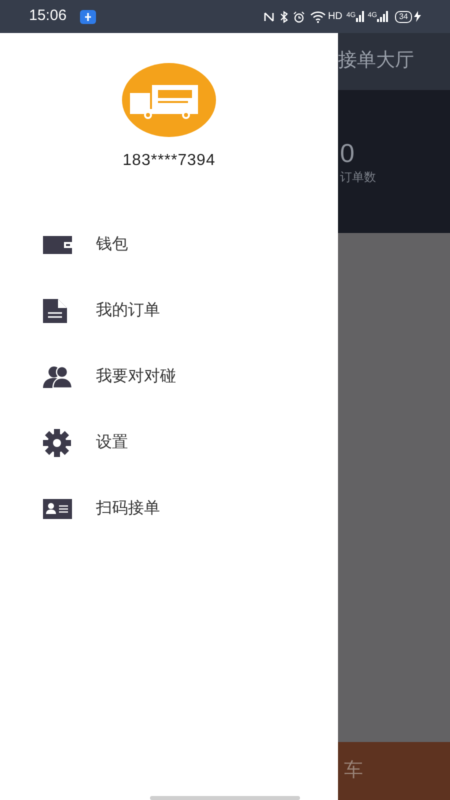 The width and height of the screenshot is (450, 800). Describe the element at coordinates (403, 16) in the screenshot. I see `battery-level: 34` at that location.